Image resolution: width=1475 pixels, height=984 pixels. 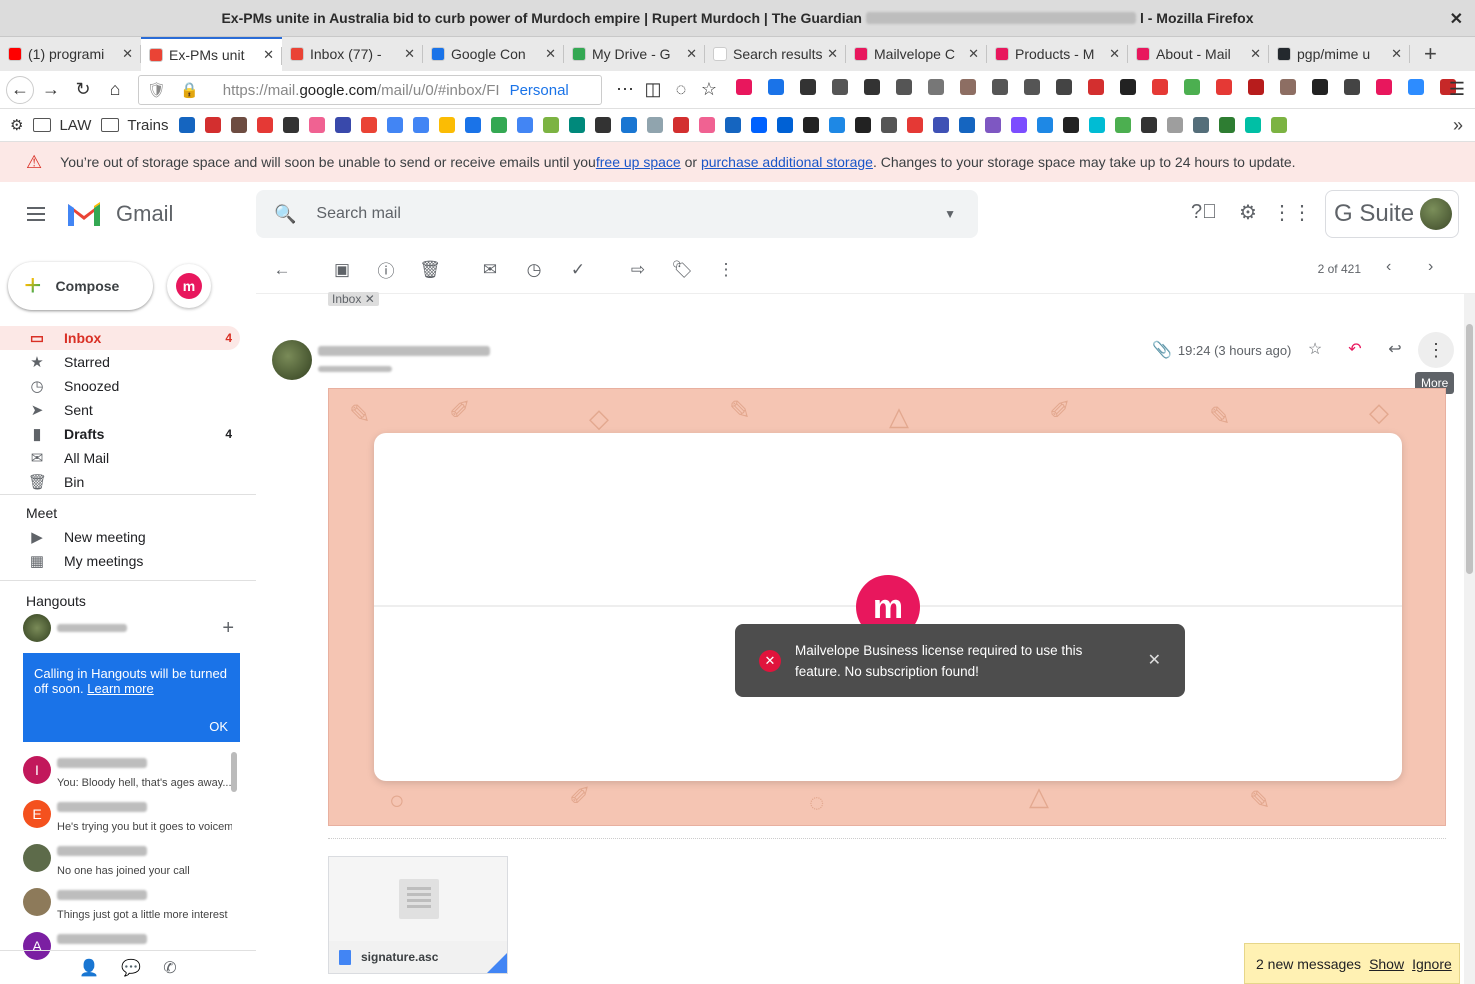 What do you see at coordinates (218, 726) in the screenshot?
I see `hangouts-ok-button: OK` at bounding box center [218, 726].